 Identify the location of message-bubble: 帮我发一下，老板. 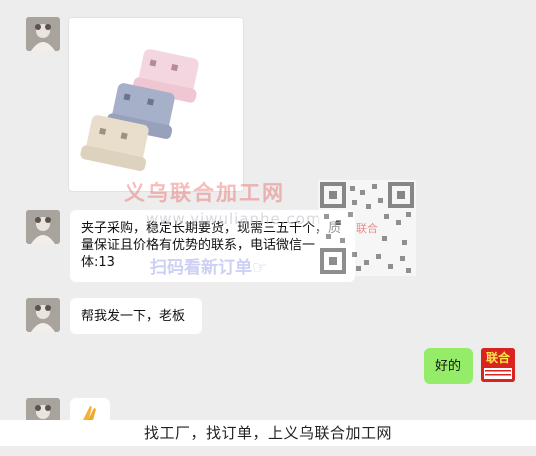
(136, 316).